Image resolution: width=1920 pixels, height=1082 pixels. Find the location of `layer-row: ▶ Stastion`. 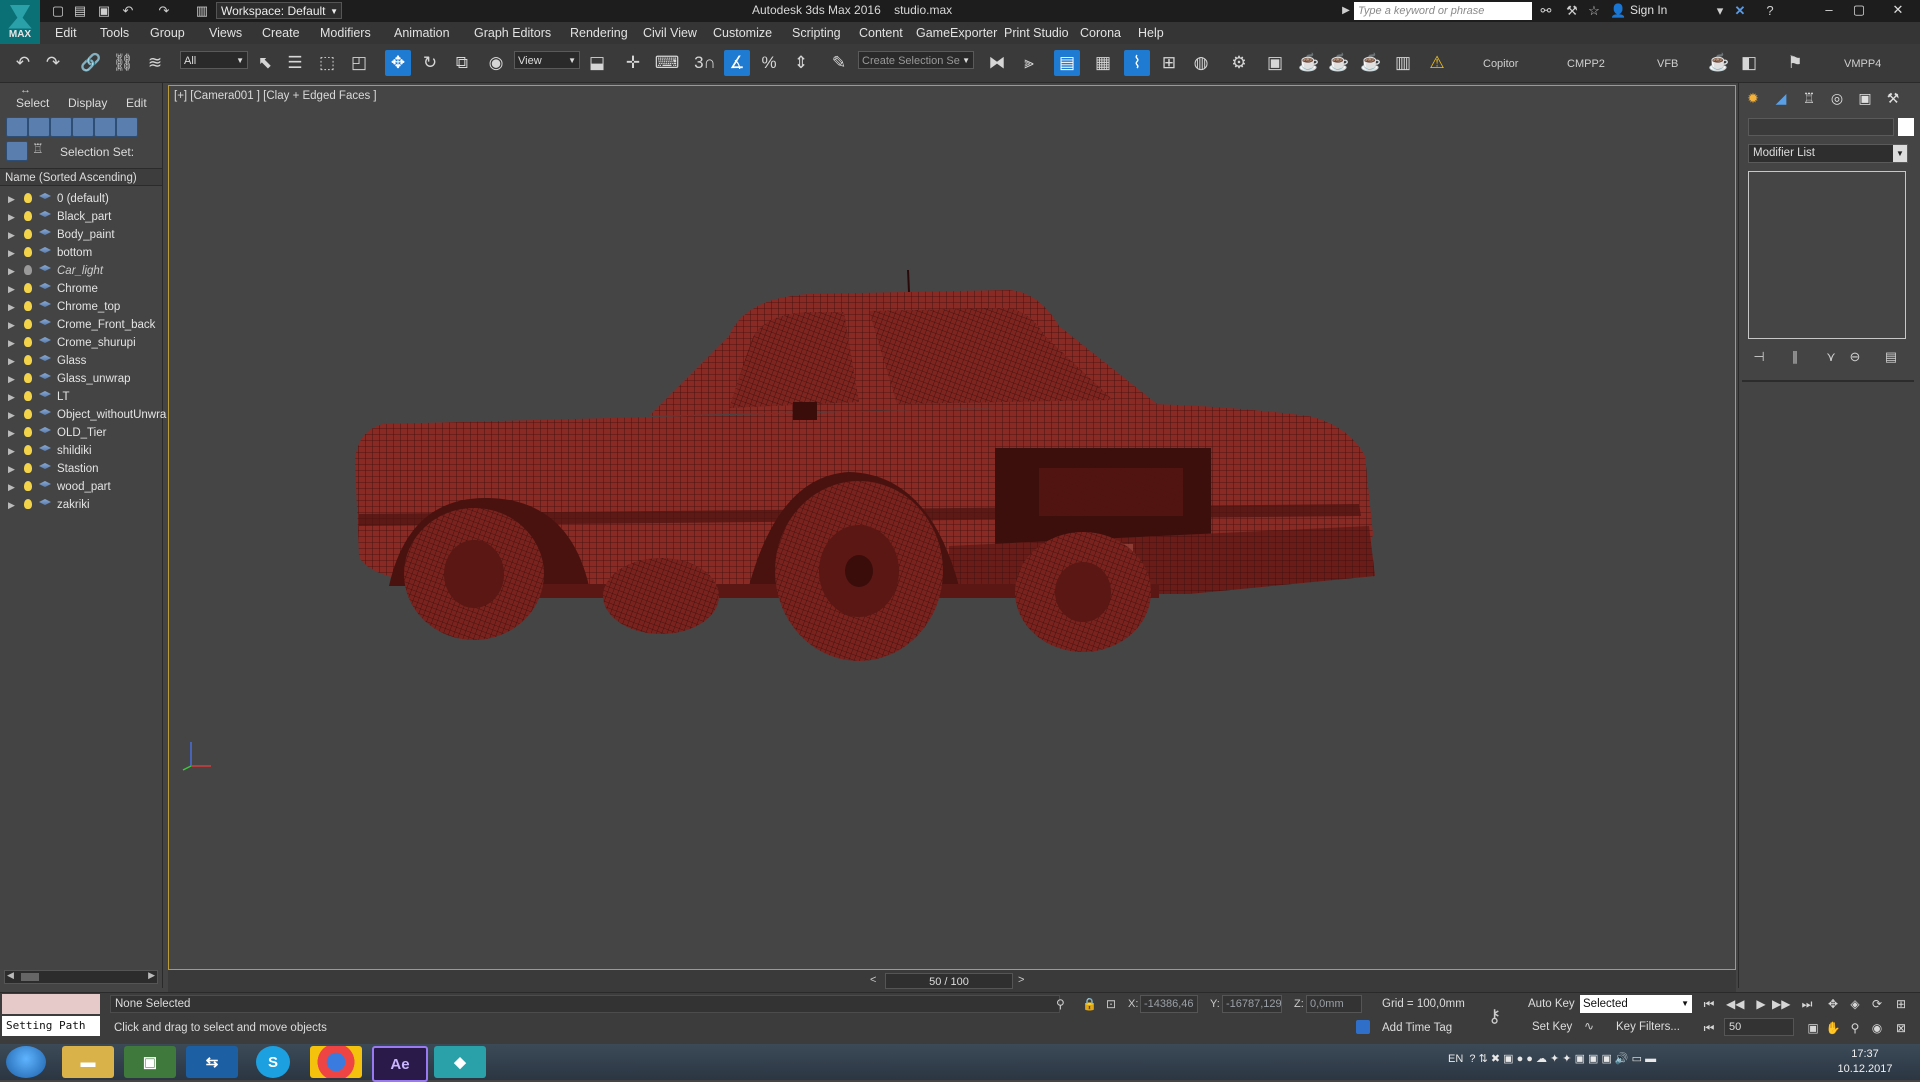

layer-row: ▶ Stastion is located at coordinates (82, 469).